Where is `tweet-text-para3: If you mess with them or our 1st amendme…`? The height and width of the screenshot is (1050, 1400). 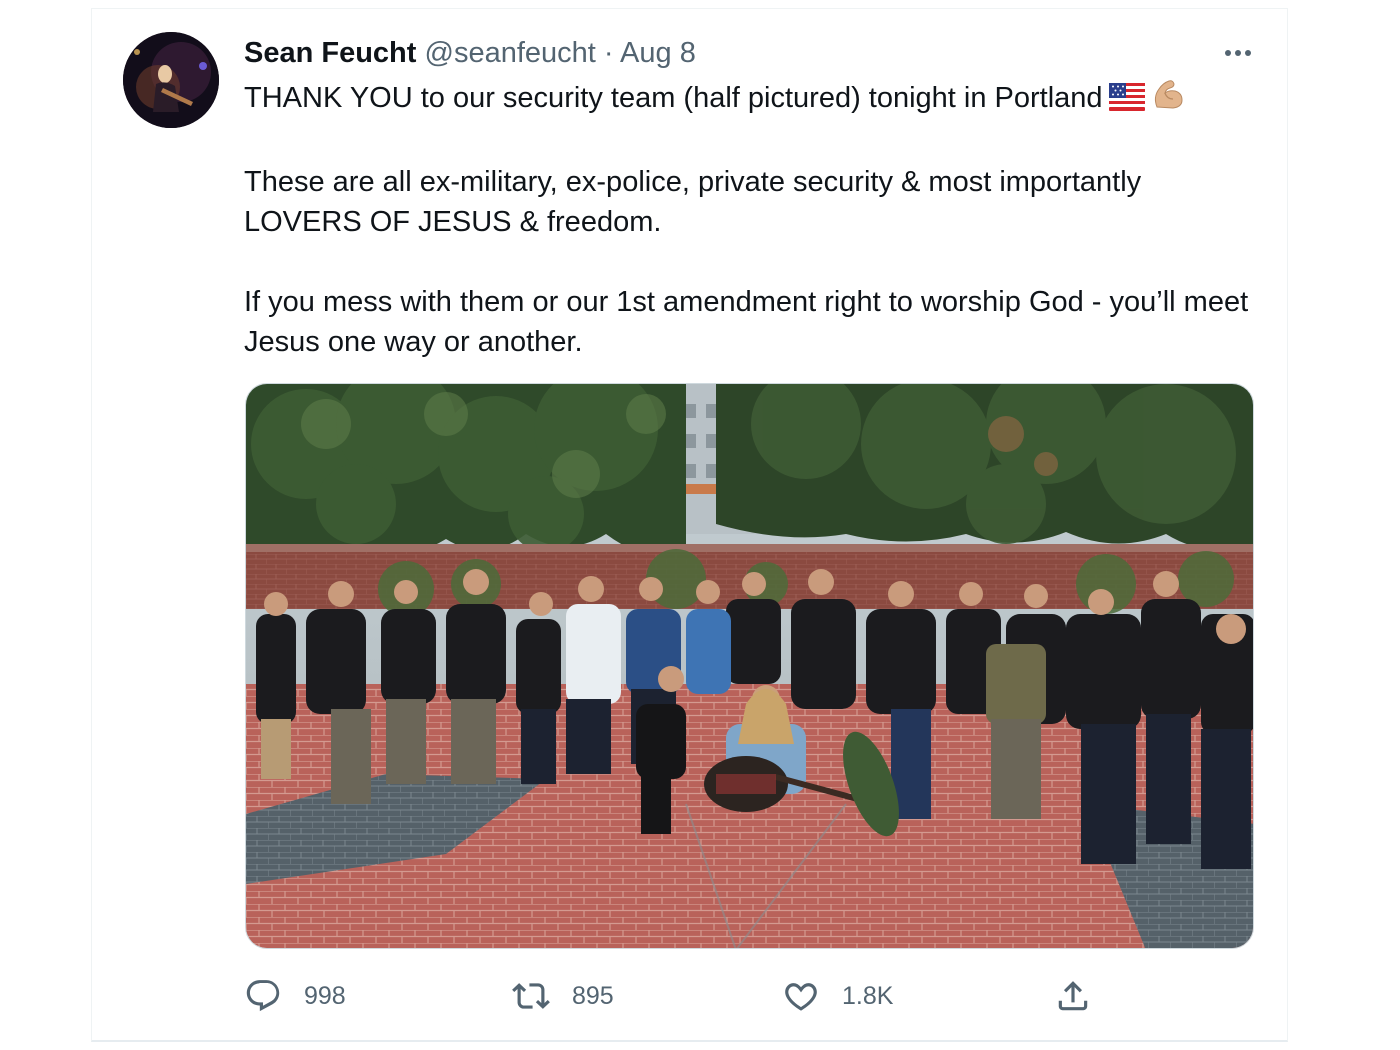 tweet-text-para3: If you mess with them or our 1st amendme… is located at coordinates (746, 322).